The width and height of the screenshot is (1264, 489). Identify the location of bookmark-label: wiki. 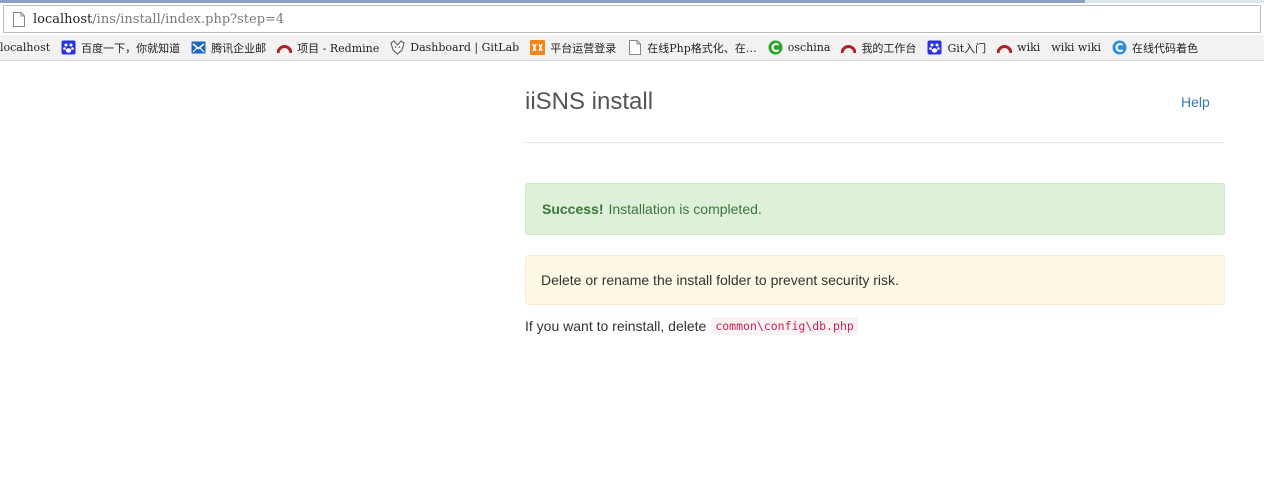
(1029, 47).